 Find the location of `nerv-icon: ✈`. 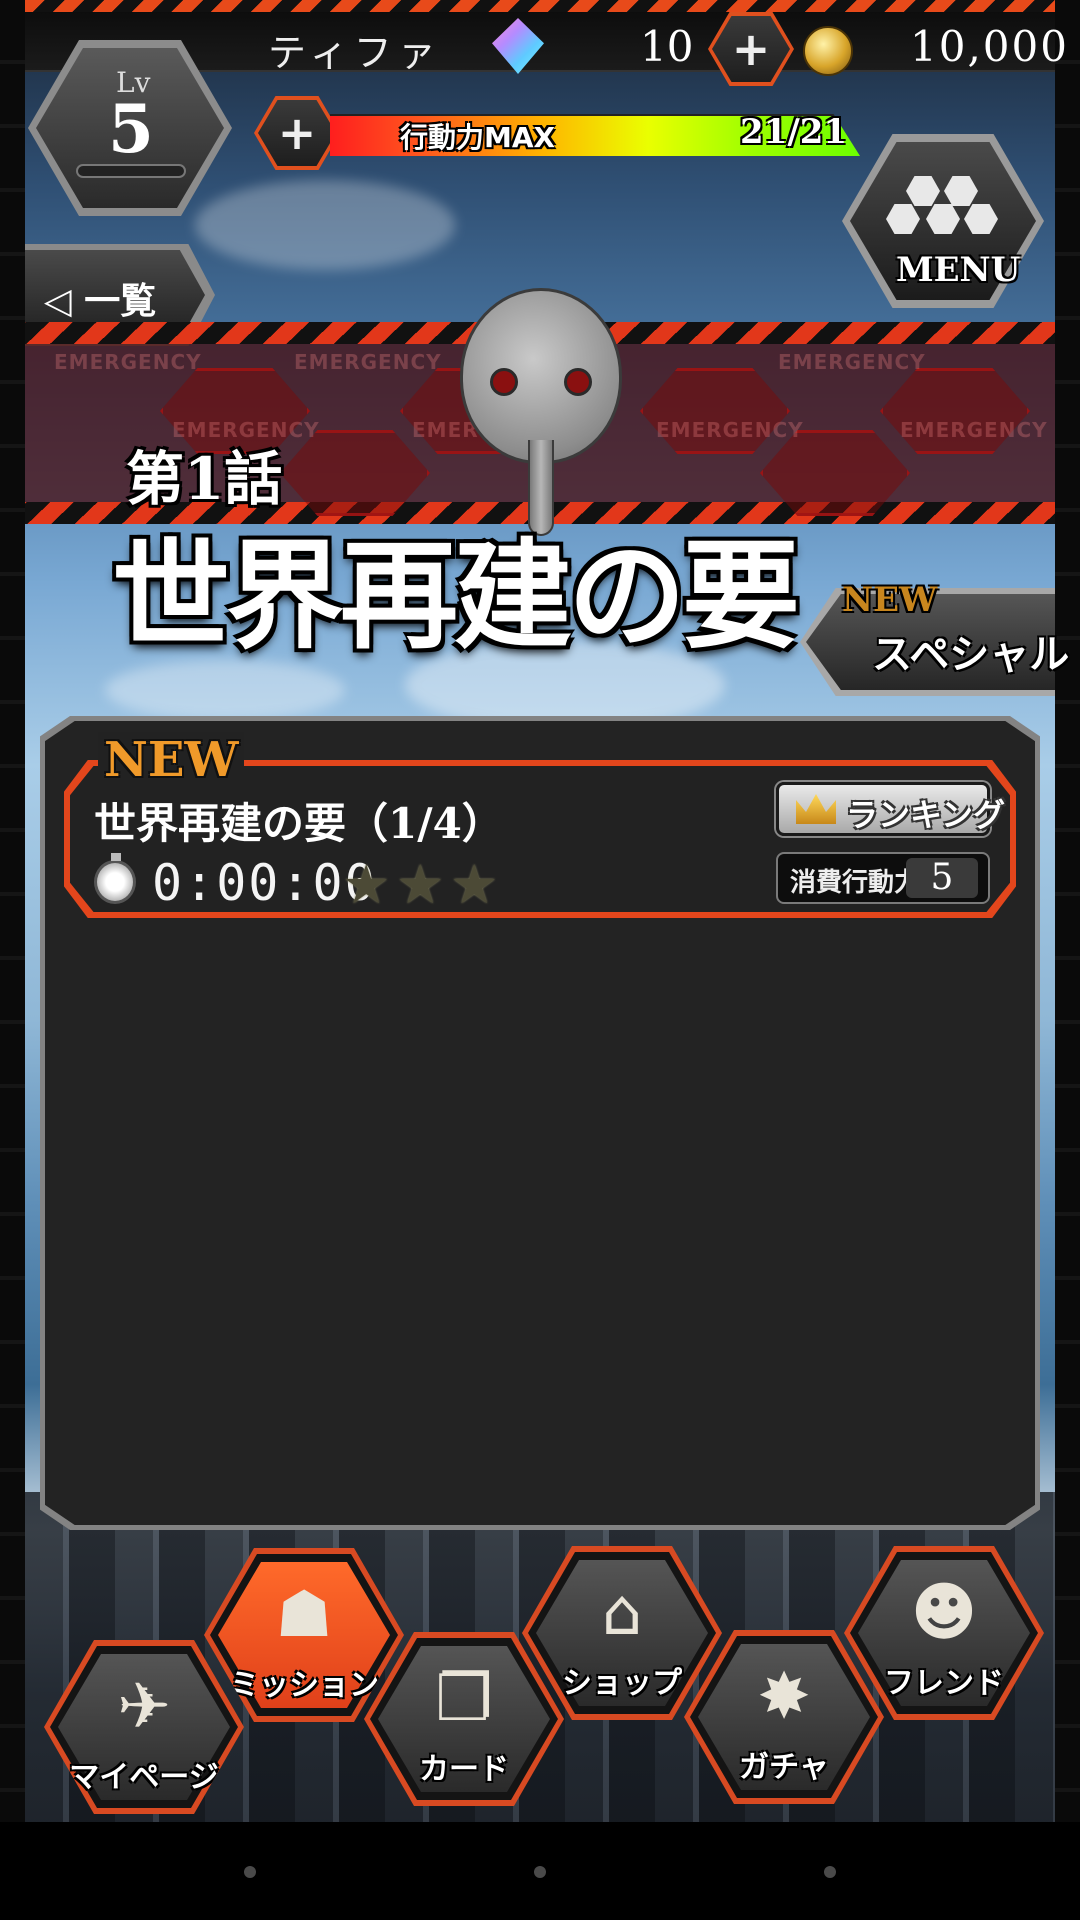

nerv-icon: ✈ is located at coordinates (144, 1707).